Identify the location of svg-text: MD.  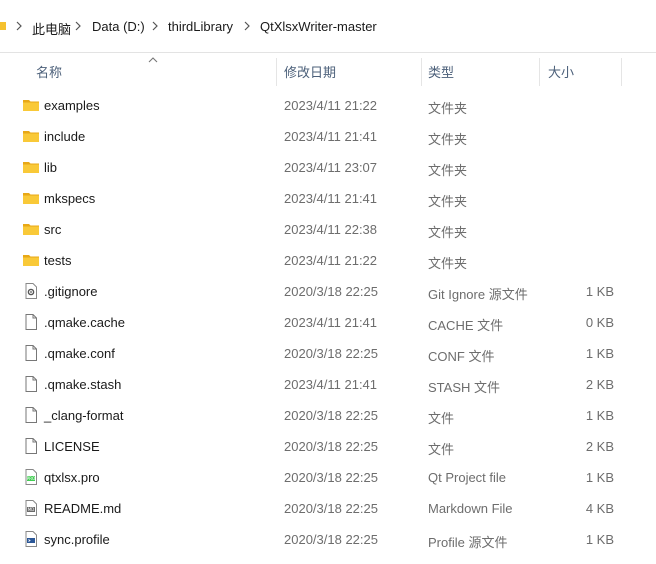
(31, 509).